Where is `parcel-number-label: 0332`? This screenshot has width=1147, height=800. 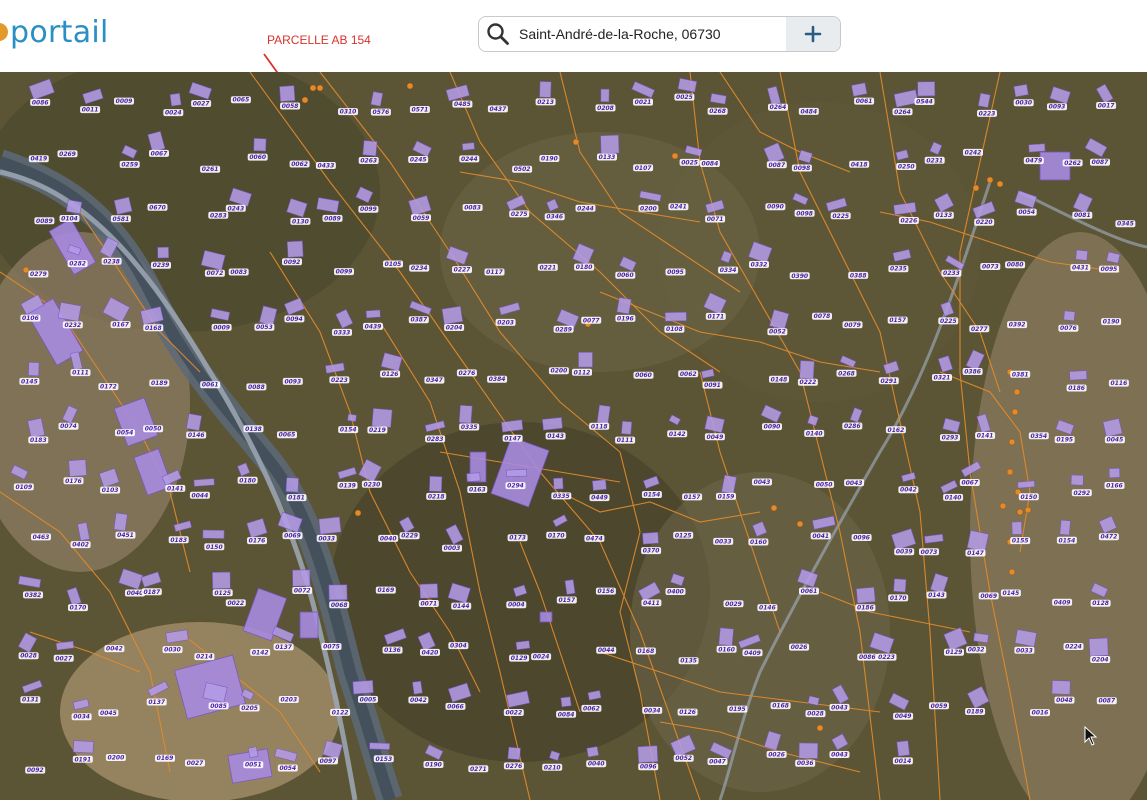
parcel-number-label: 0332 is located at coordinates (759, 265).